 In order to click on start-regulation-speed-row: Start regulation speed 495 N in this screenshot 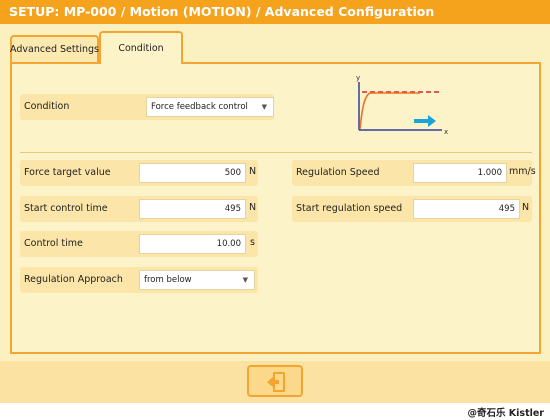, I will do `click(412, 209)`.